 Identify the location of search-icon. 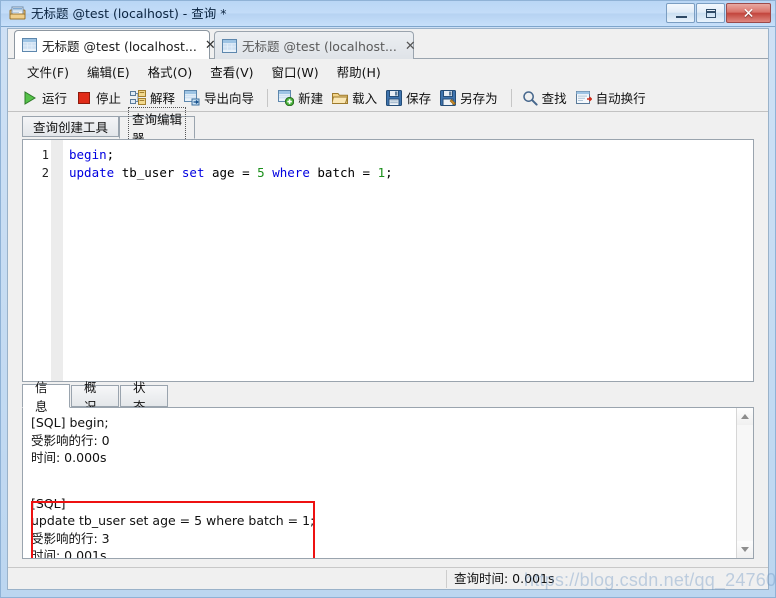
(530, 98).